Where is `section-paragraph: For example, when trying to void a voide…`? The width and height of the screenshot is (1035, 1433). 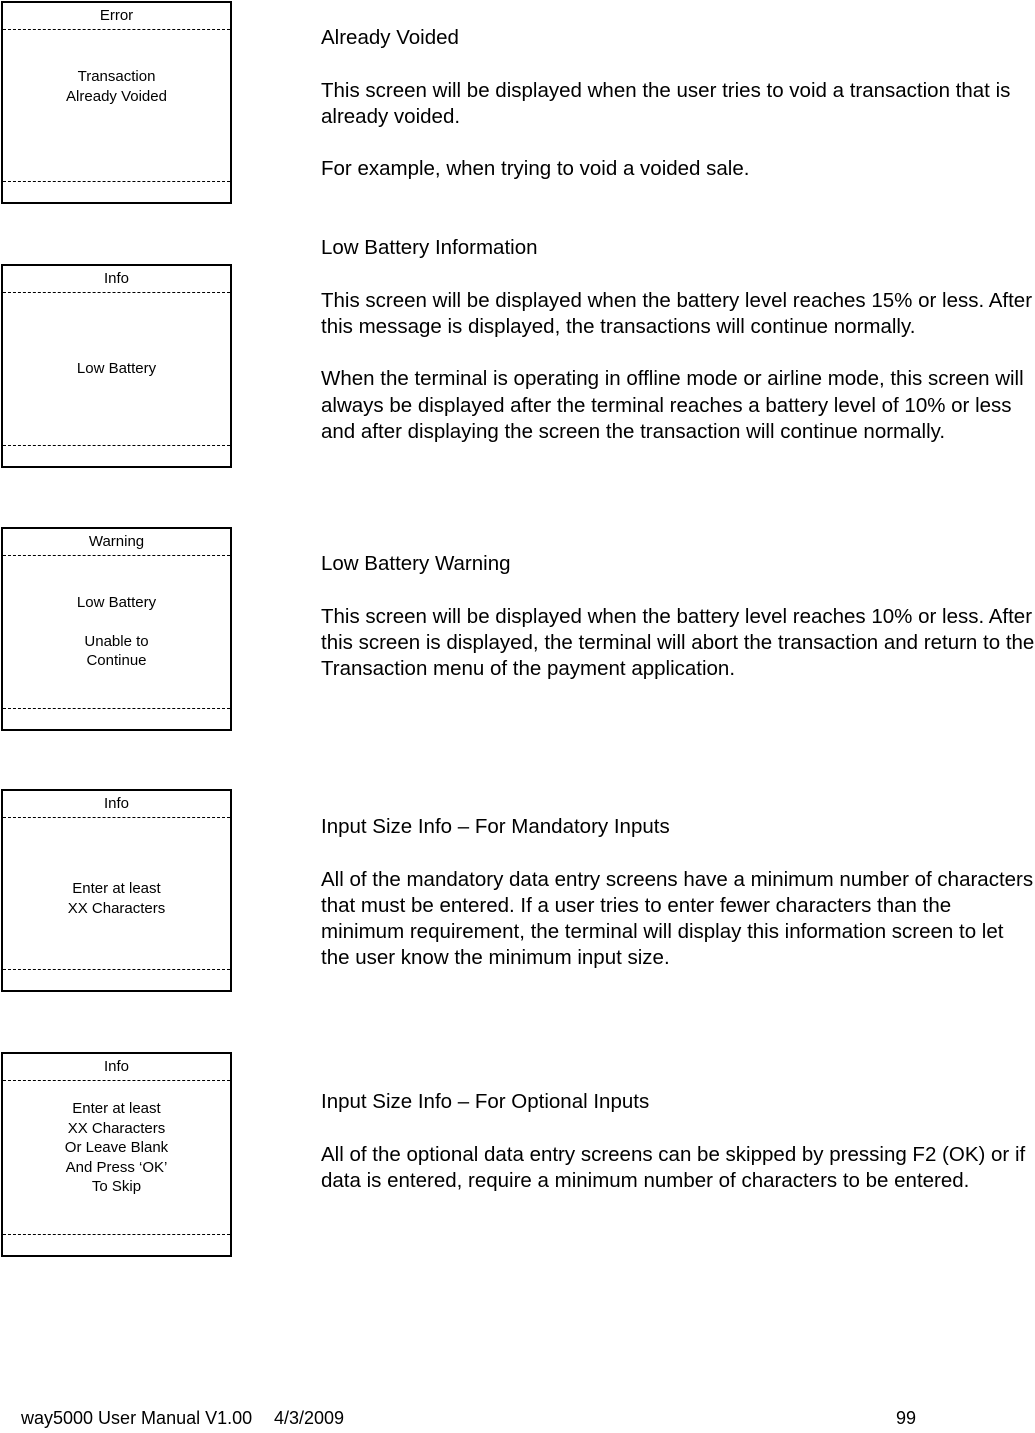 section-paragraph: For example, when trying to void a voide… is located at coordinates (535, 169).